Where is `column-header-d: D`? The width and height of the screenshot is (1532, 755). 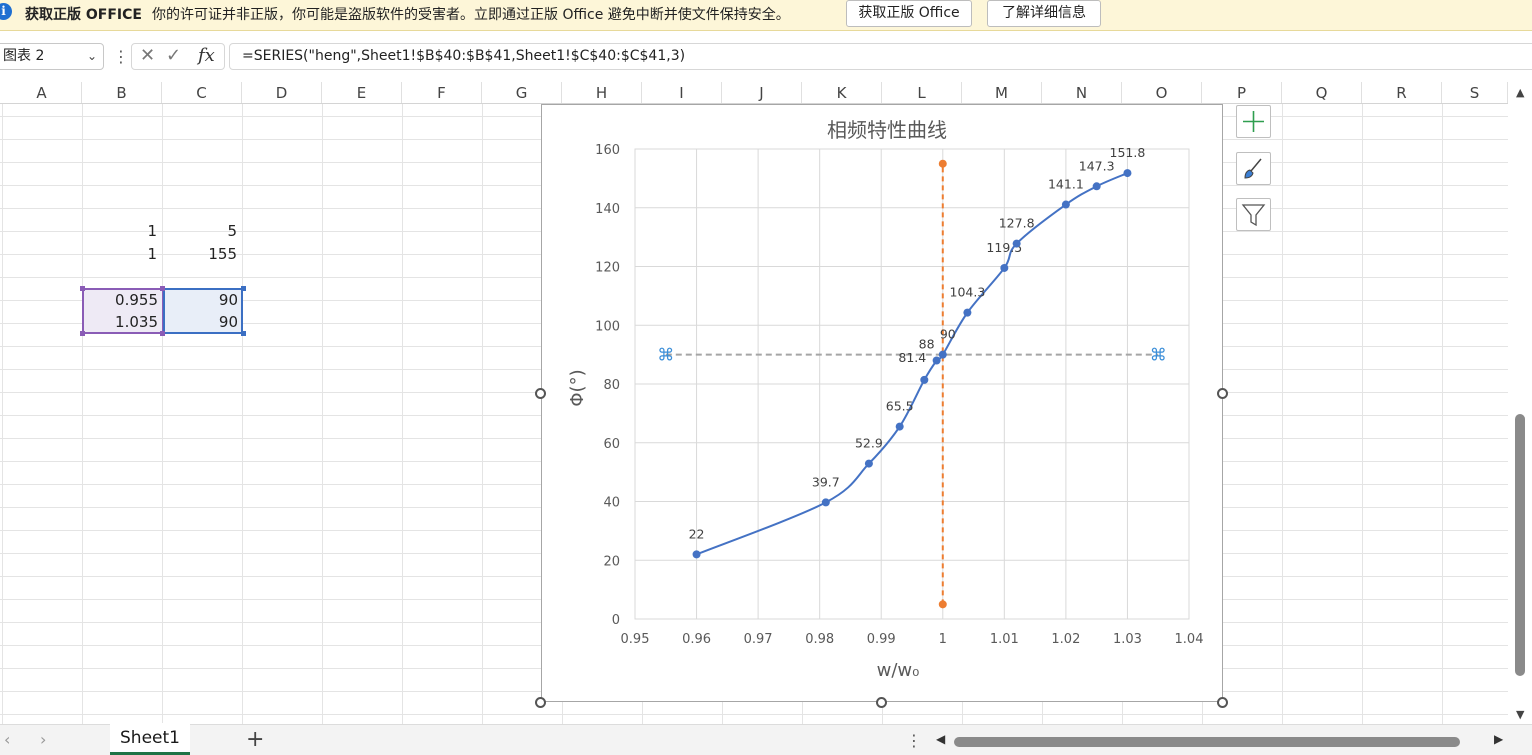
column-header-d: D is located at coordinates (282, 92).